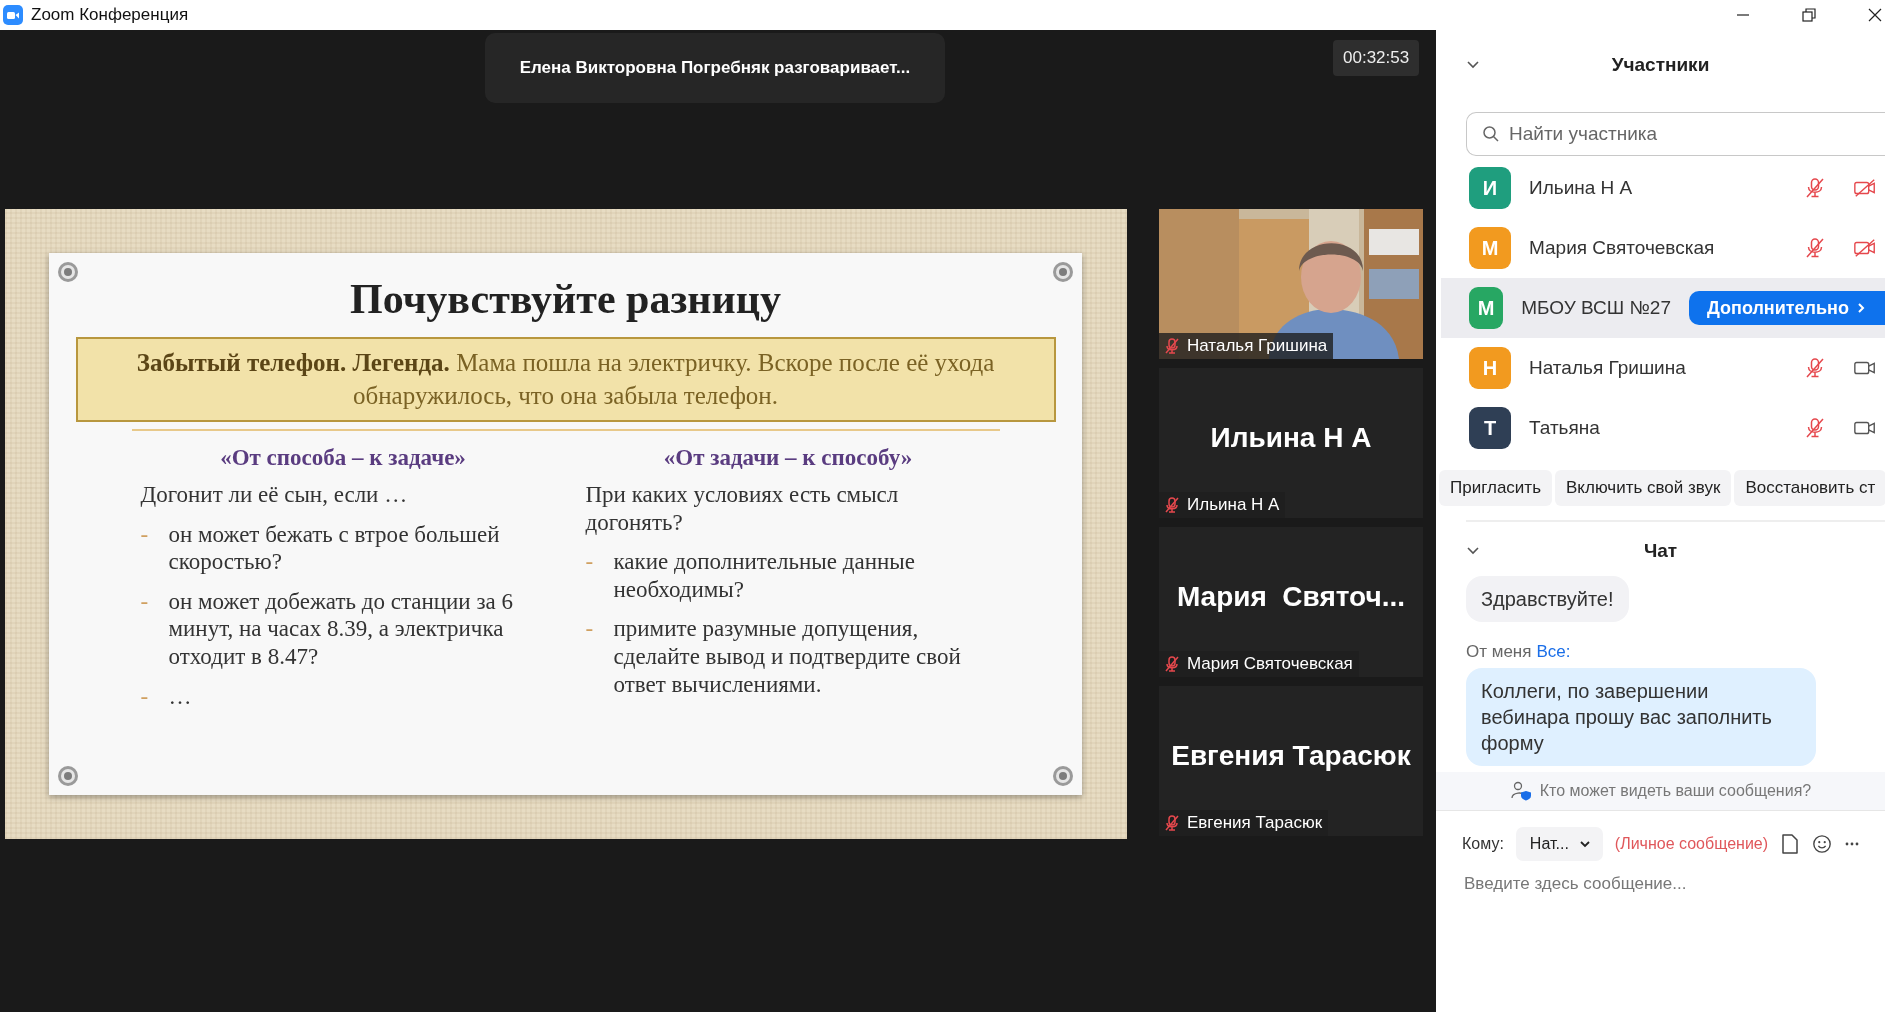 Image resolution: width=1885 pixels, height=1012 pixels. I want to click on camera-icon, so click(13, 15).